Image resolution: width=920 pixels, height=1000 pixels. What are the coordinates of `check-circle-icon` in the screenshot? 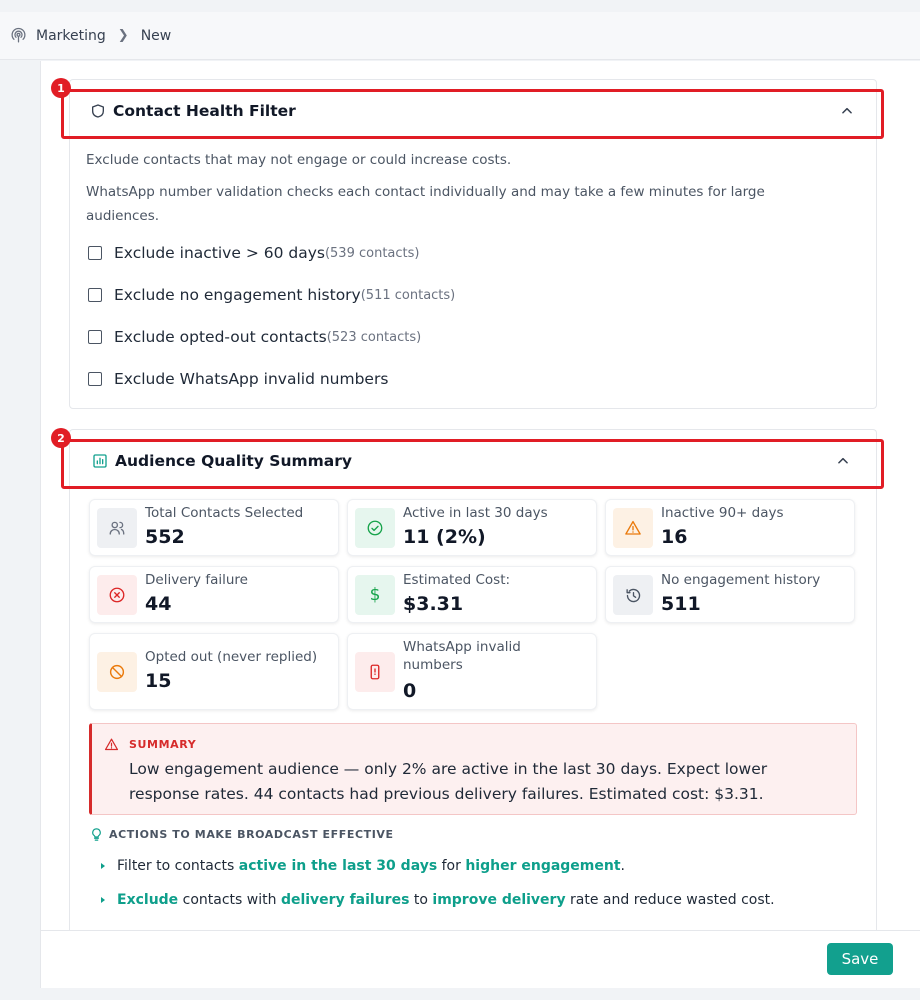 It's located at (375, 528).